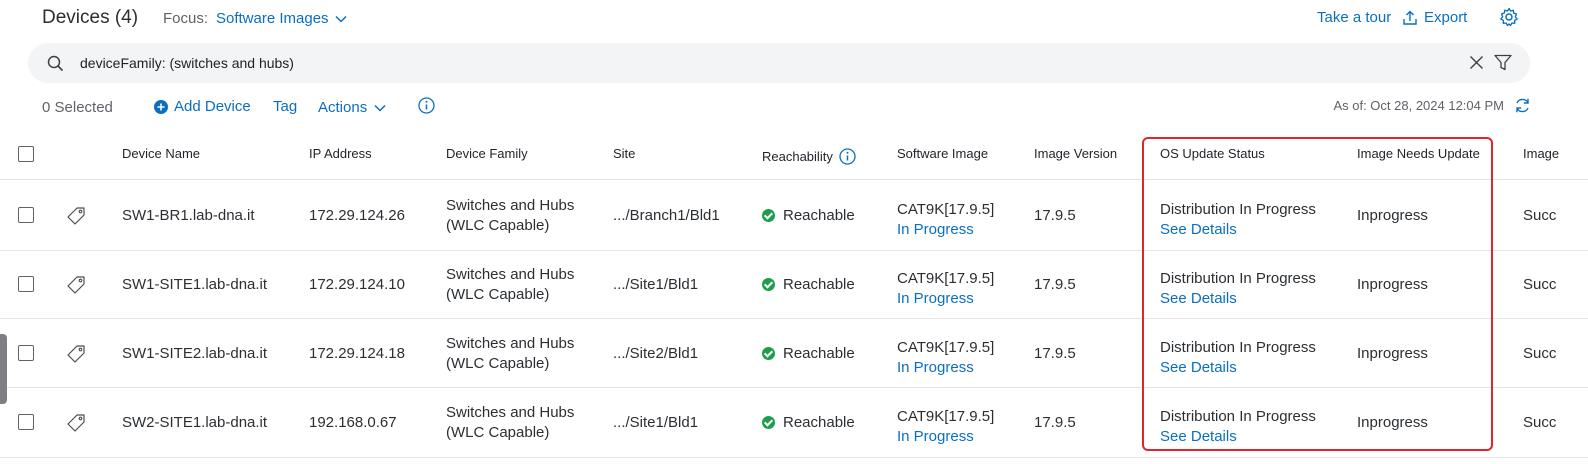  What do you see at coordinates (1410, 17) in the screenshot?
I see `export-icon` at bounding box center [1410, 17].